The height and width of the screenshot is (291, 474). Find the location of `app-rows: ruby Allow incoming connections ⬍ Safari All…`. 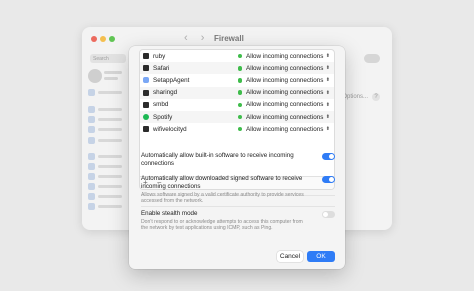

app-rows: ruby Allow incoming connections ⬍ Safari All… is located at coordinates (237, 92).